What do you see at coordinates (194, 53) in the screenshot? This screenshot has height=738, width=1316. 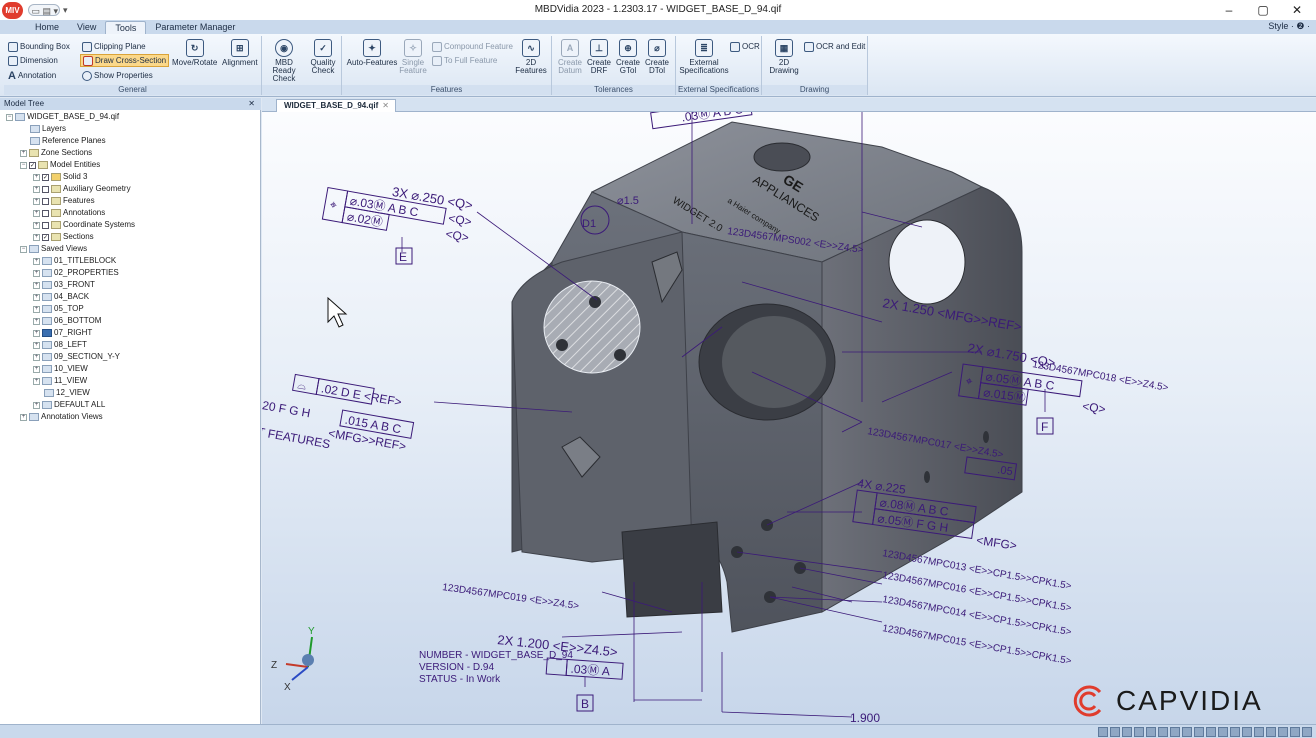 I see `move-rotate-button: ↻ Move/Rotate` at bounding box center [194, 53].